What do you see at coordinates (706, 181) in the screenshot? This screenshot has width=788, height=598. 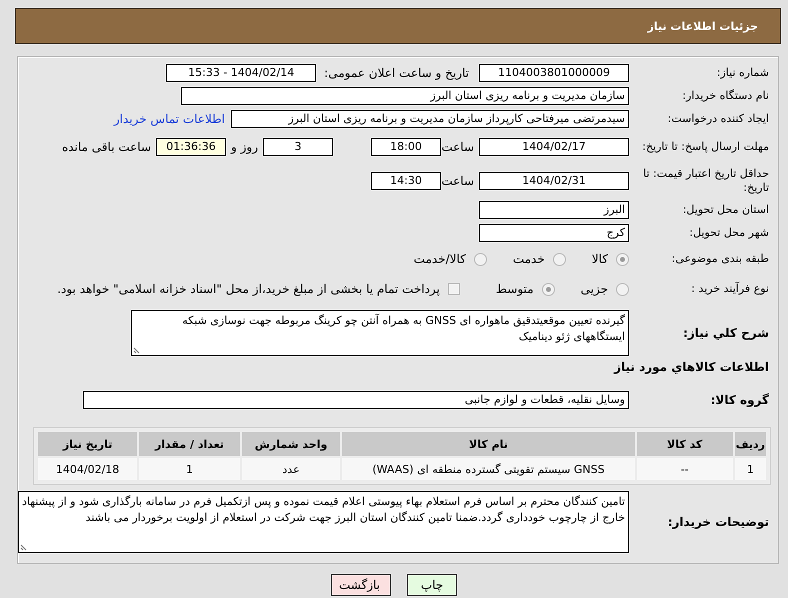 I see `field-label: حداقل تاریخ اعتبار قیمت: تا تاریخ:` at bounding box center [706, 181].